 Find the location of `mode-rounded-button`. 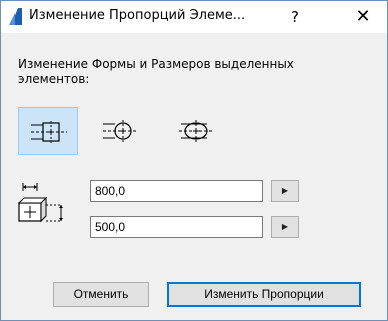

mode-rounded-button is located at coordinates (119, 131).